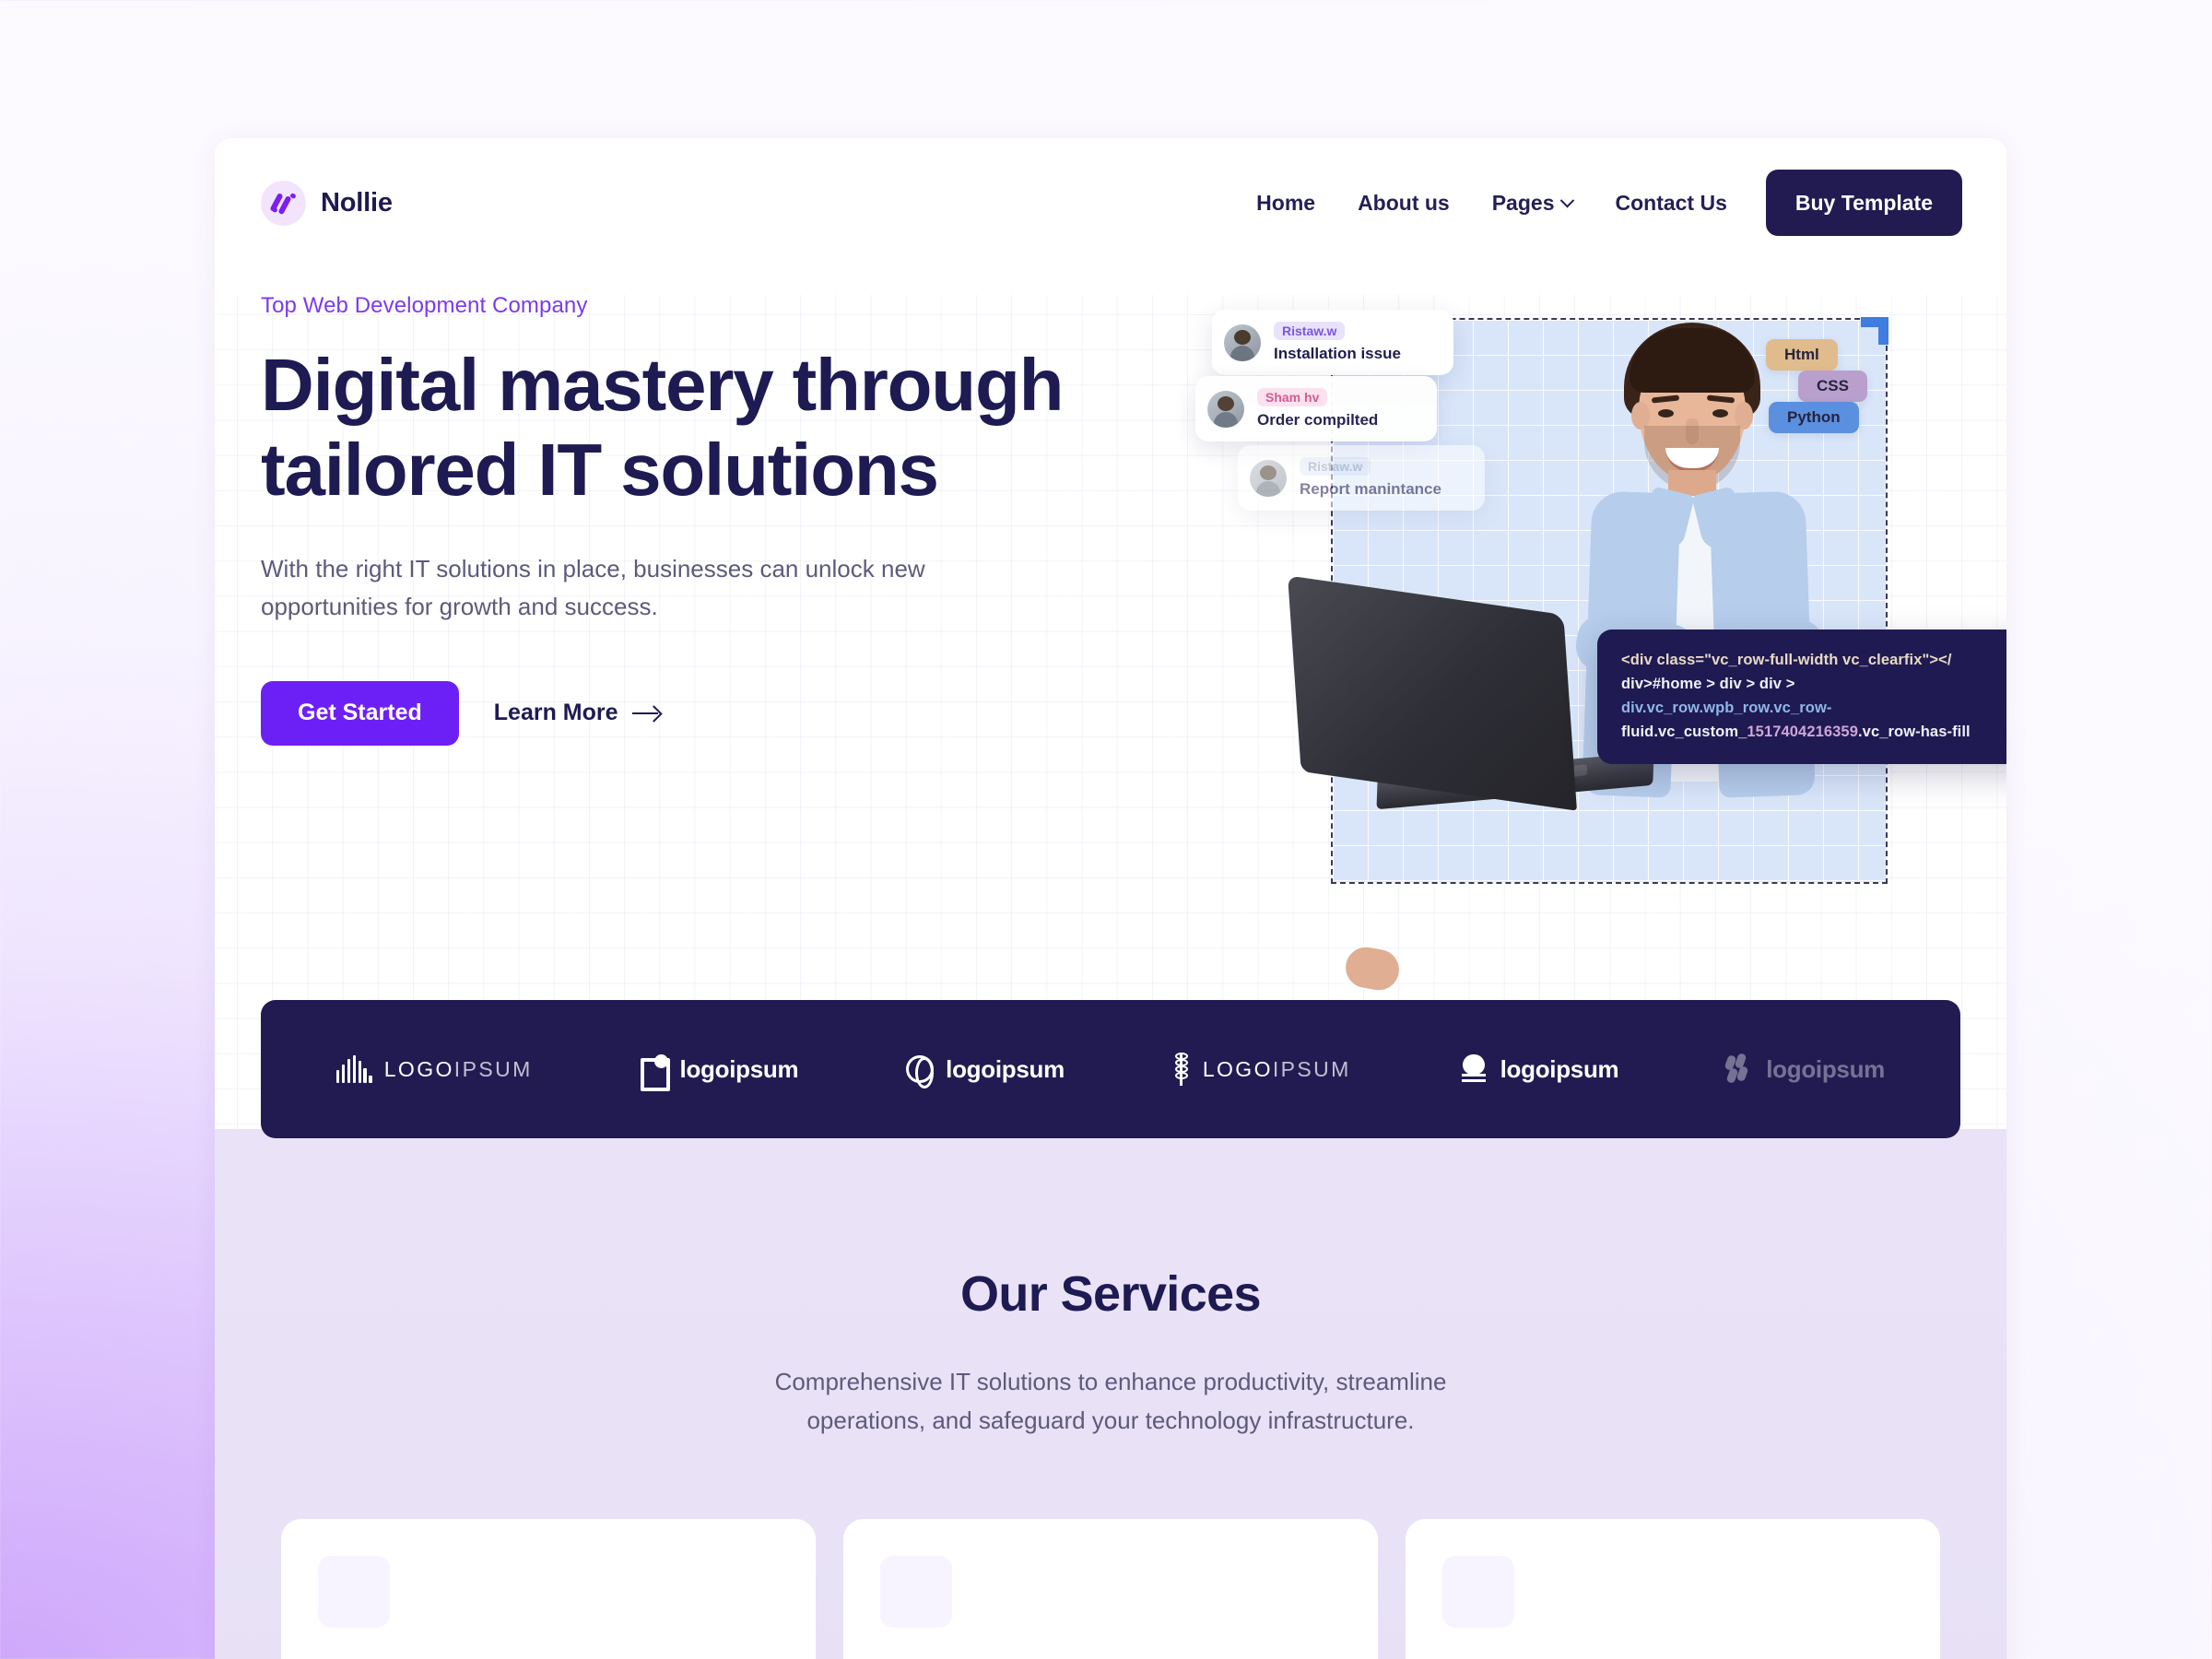  I want to click on code-line-3: div.vc_row.wpb_row.vc_row-, so click(1726, 708).